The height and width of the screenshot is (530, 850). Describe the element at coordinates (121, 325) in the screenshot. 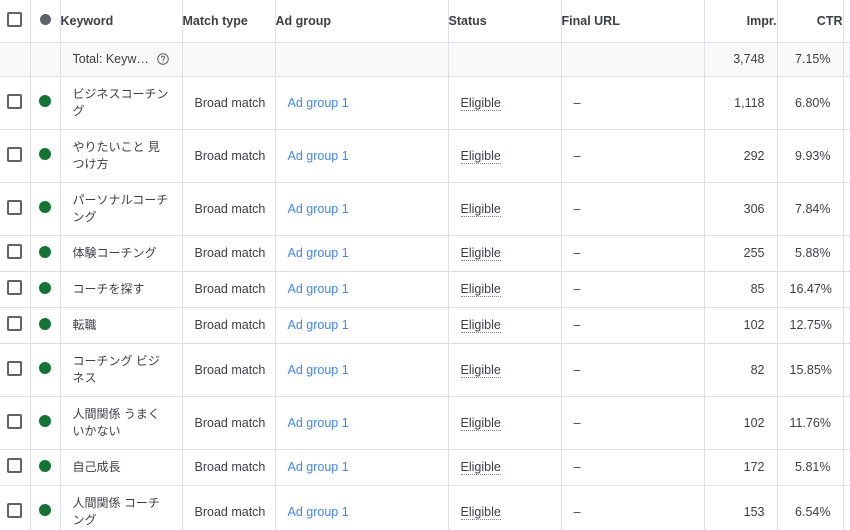

I see `cell-keyword: 転職` at that location.